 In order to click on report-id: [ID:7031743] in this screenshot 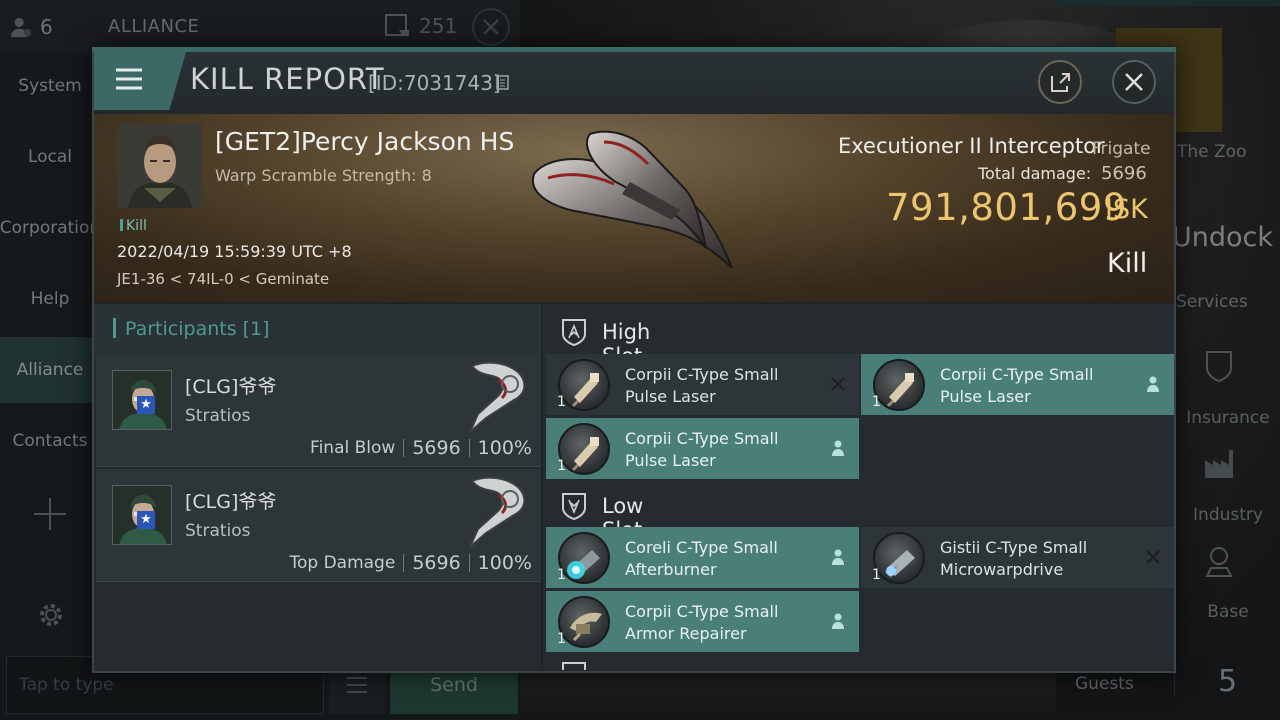, I will do `click(434, 83)`.